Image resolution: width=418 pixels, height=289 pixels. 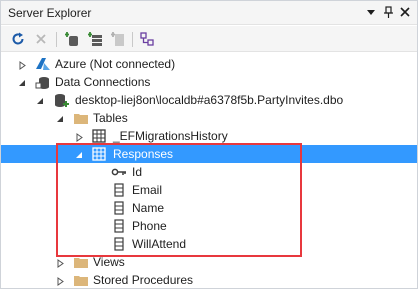 What do you see at coordinates (95, 39) in the screenshot?
I see `connect-to-server-icon` at bounding box center [95, 39].